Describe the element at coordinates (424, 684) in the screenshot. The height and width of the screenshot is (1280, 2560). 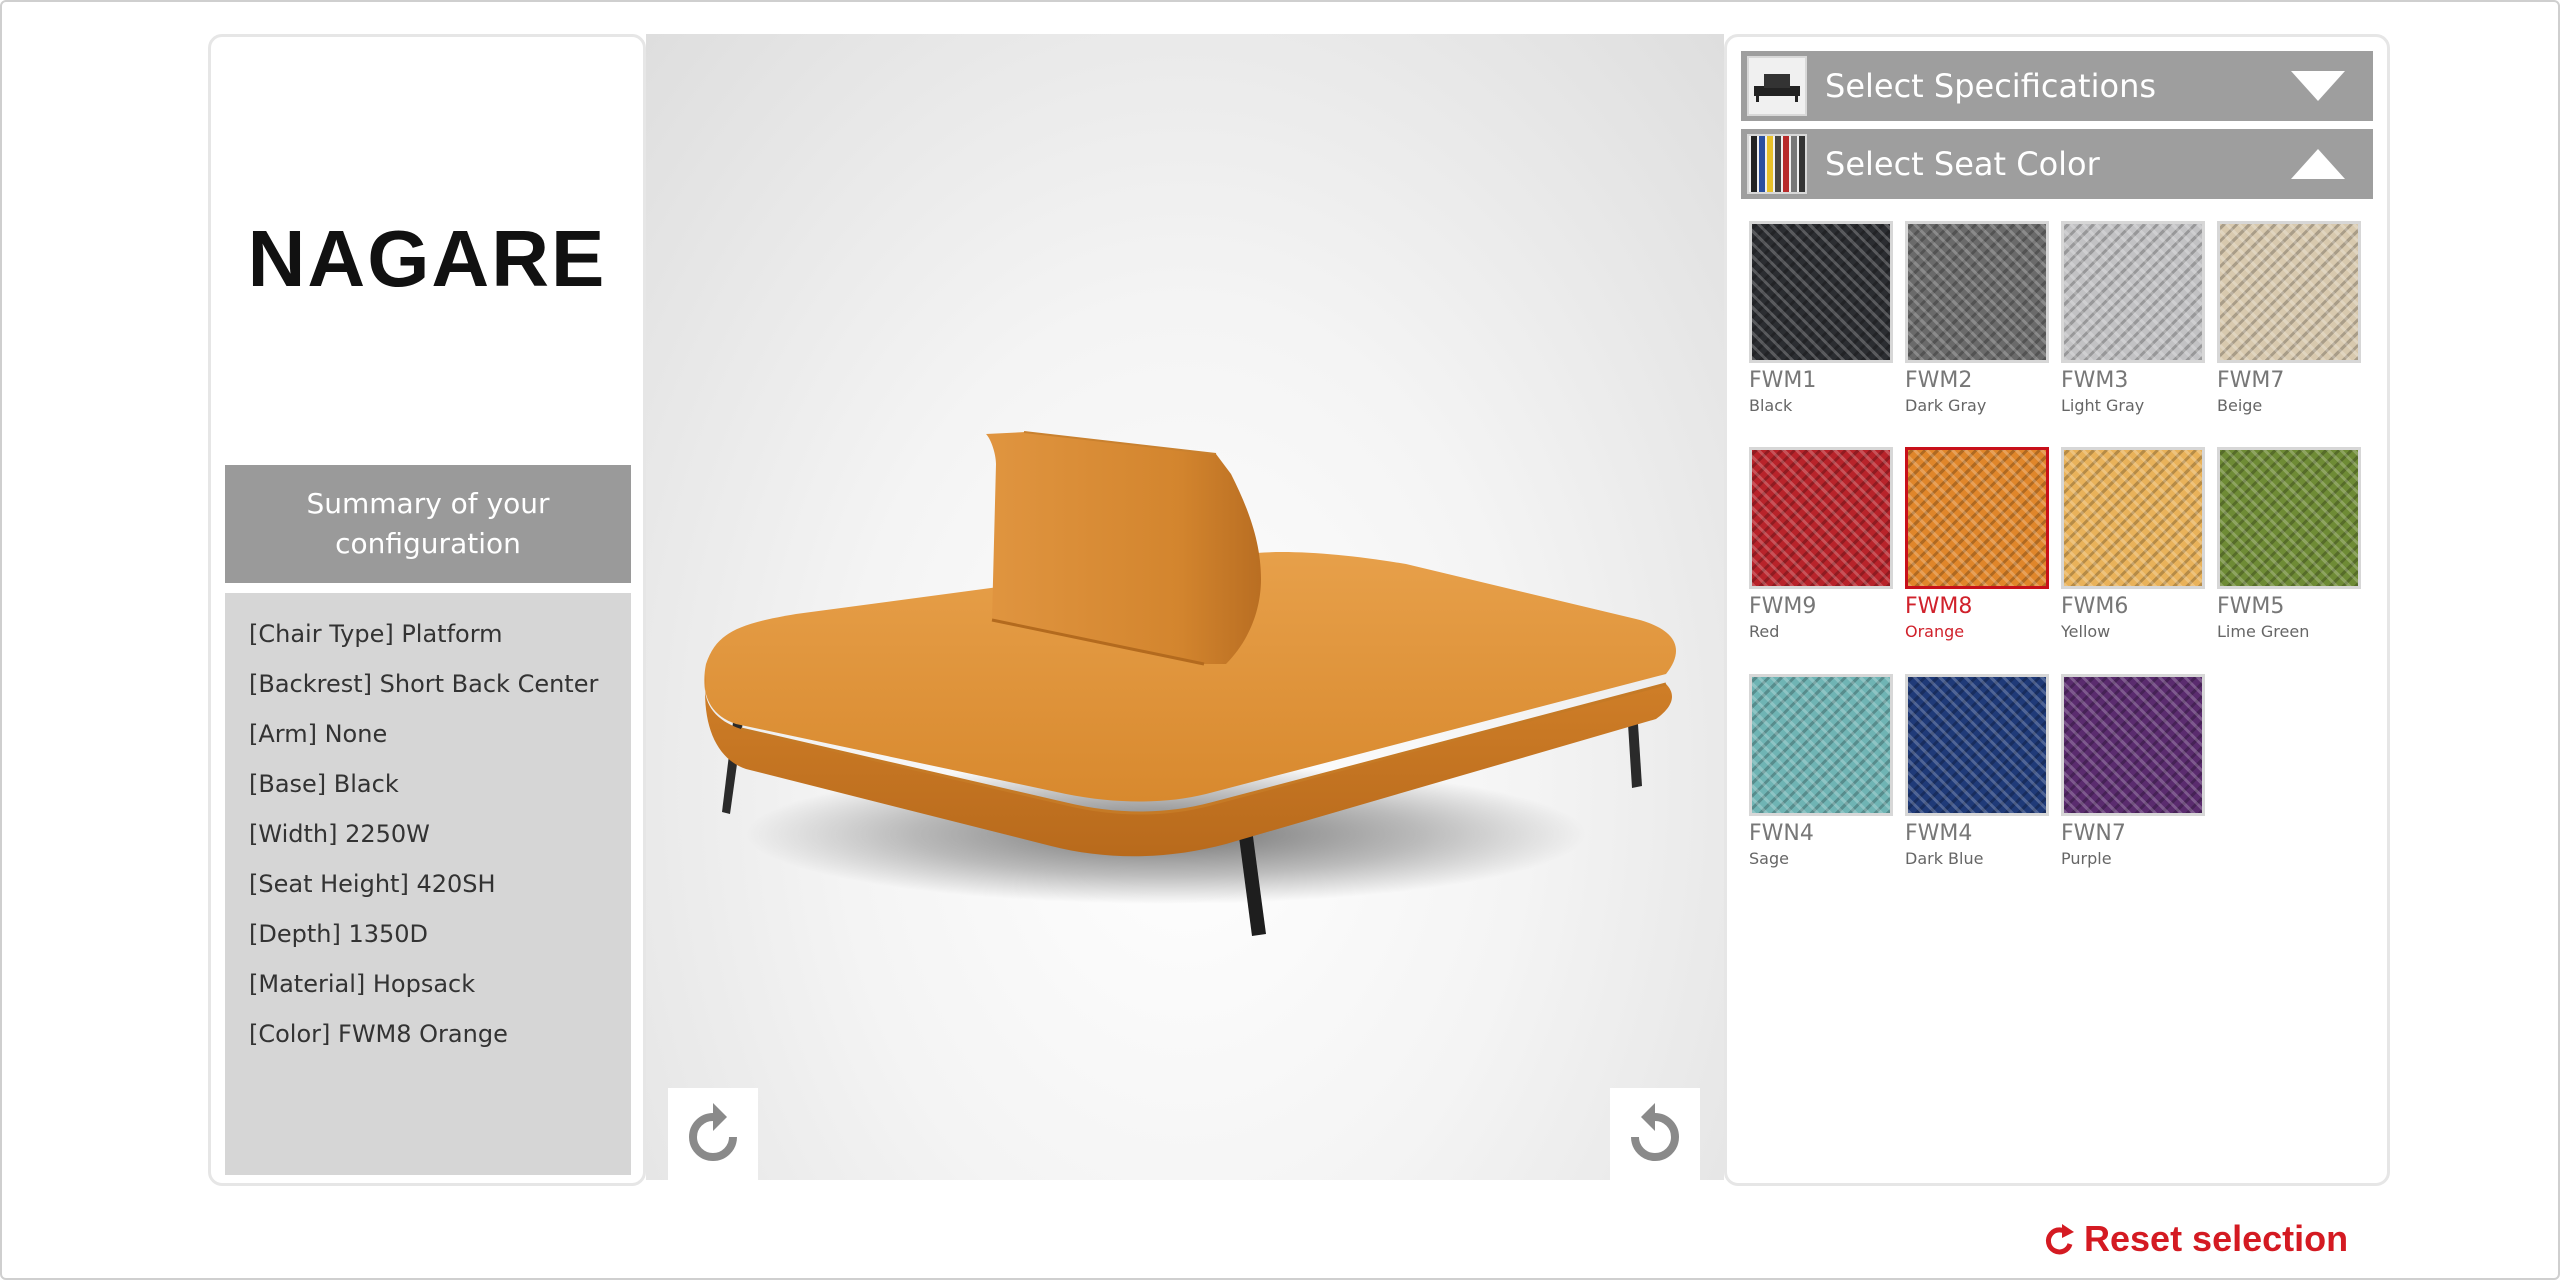
I see `summary-line-backrest: [Backrest] Short Back Center` at that location.